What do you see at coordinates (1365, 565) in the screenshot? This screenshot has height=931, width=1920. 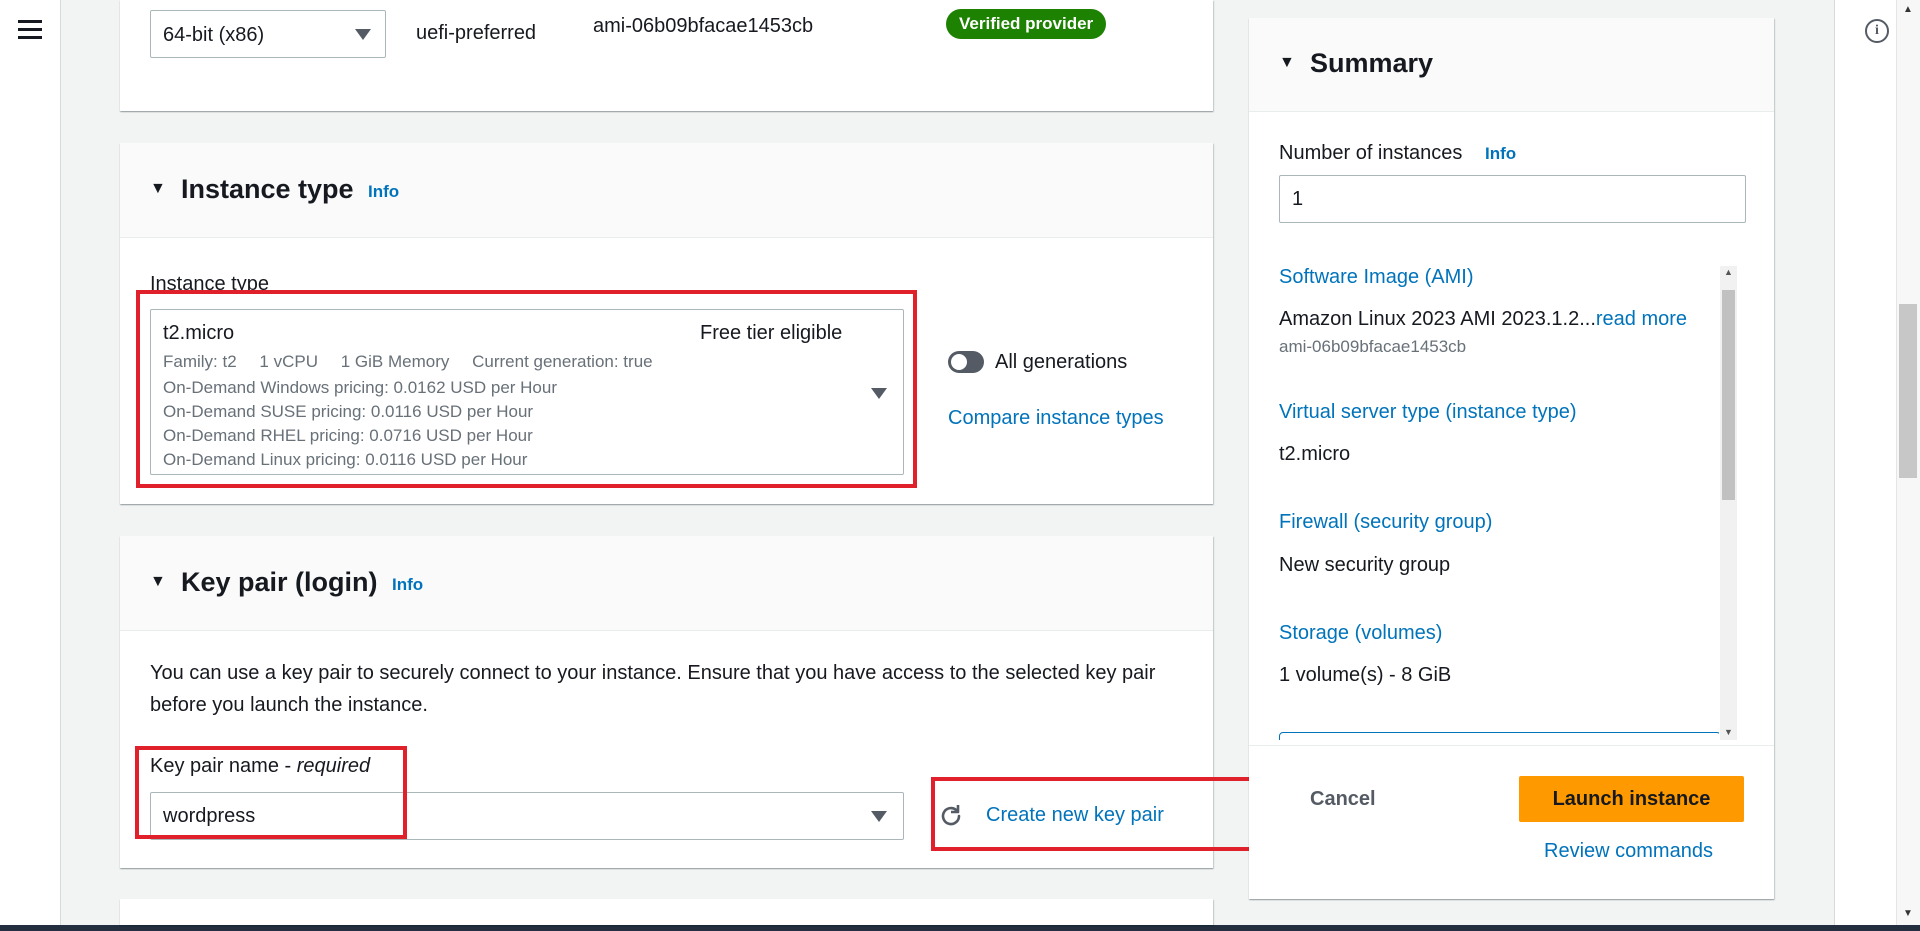 I see `firewall-value: New security group` at bounding box center [1365, 565].